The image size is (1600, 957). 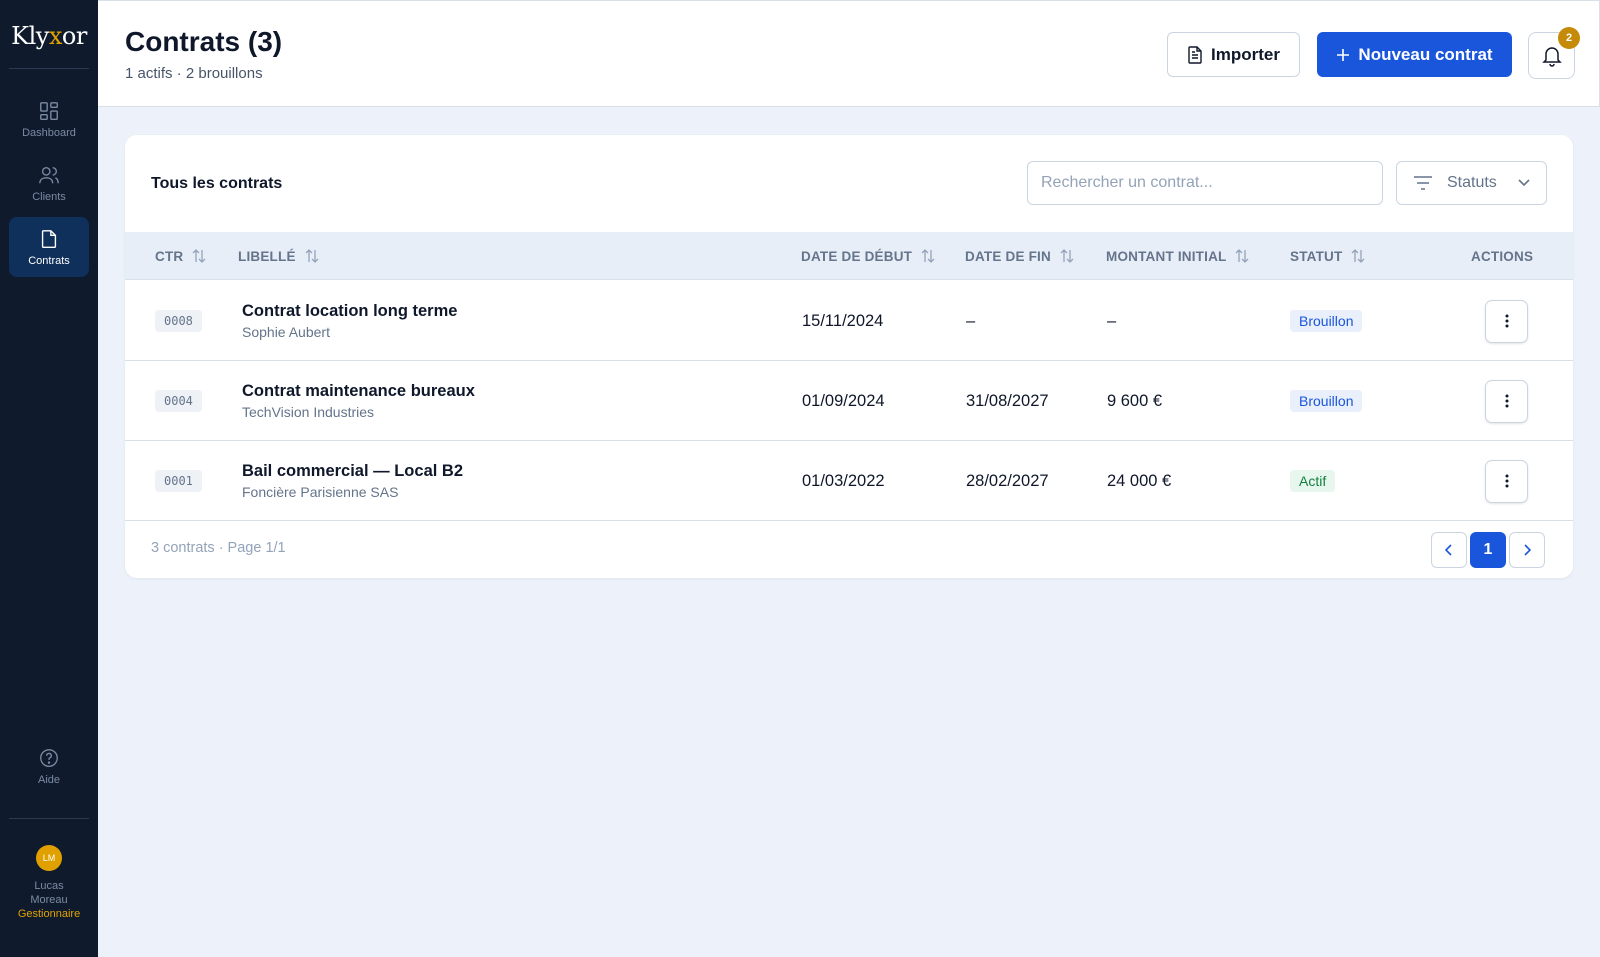 I want to click on sidebar-item-clients: Clients, so click(x=49, y=183).